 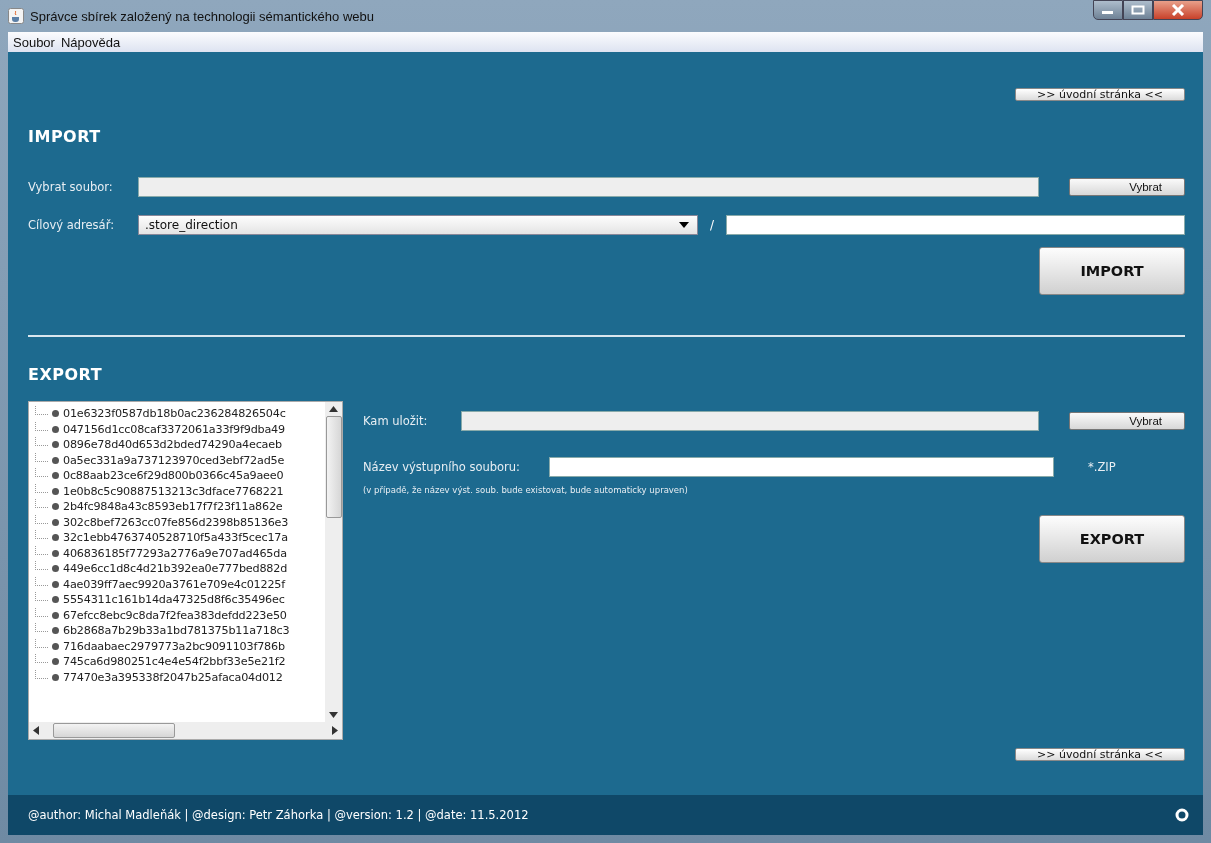 What do you see at coordinates (175, 553) in the screenshot?
I see `tree-item: 406836185f77293a2776a9e707ad465da` at bounding box center [175, 553].